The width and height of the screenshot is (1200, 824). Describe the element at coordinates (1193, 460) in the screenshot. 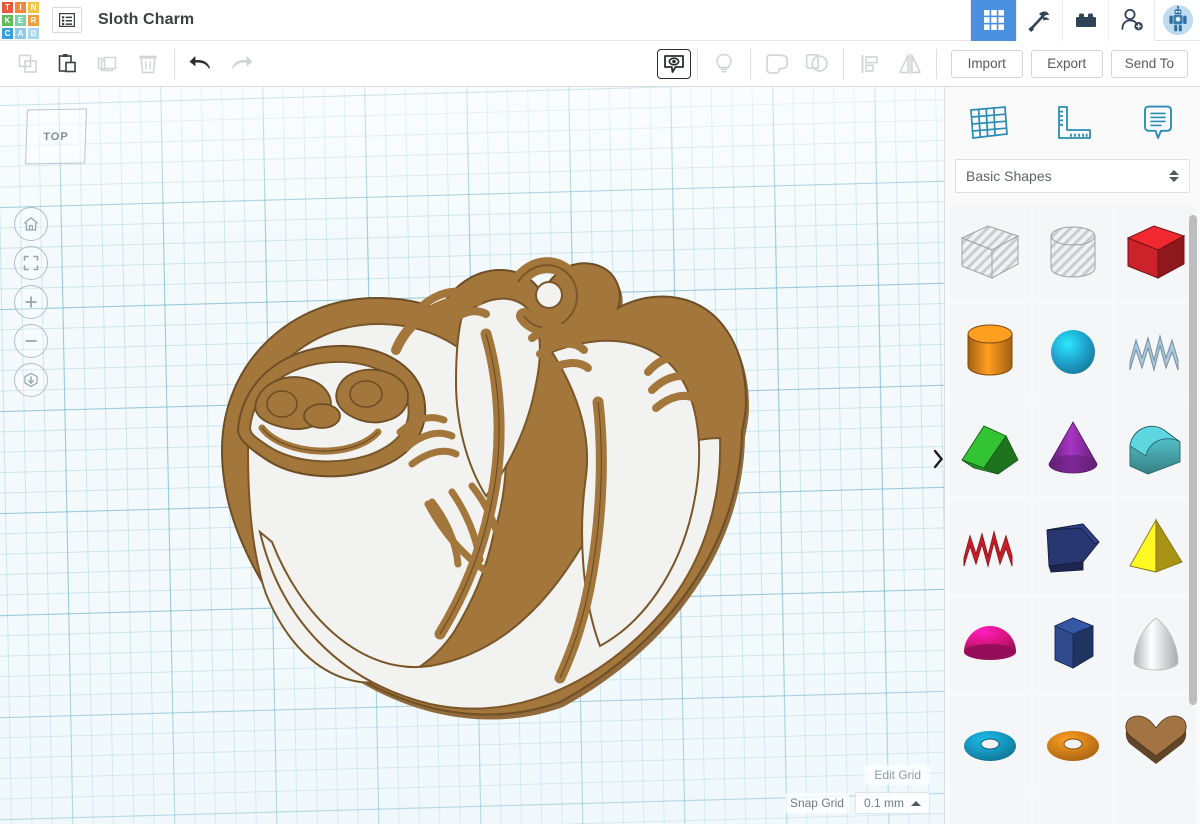

I see `shape-panel-scrollbar` at that location.